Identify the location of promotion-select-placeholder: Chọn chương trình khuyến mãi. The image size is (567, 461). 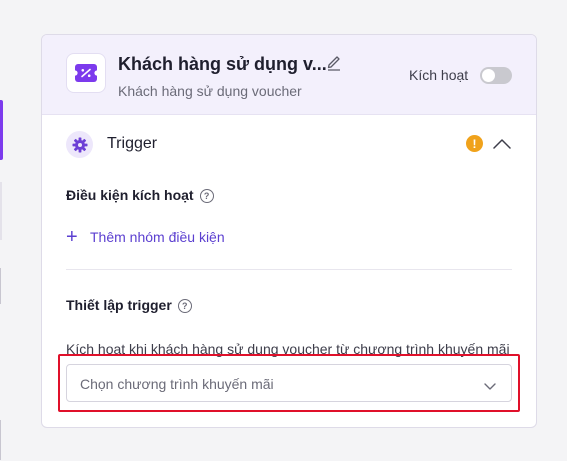
(177, 384).